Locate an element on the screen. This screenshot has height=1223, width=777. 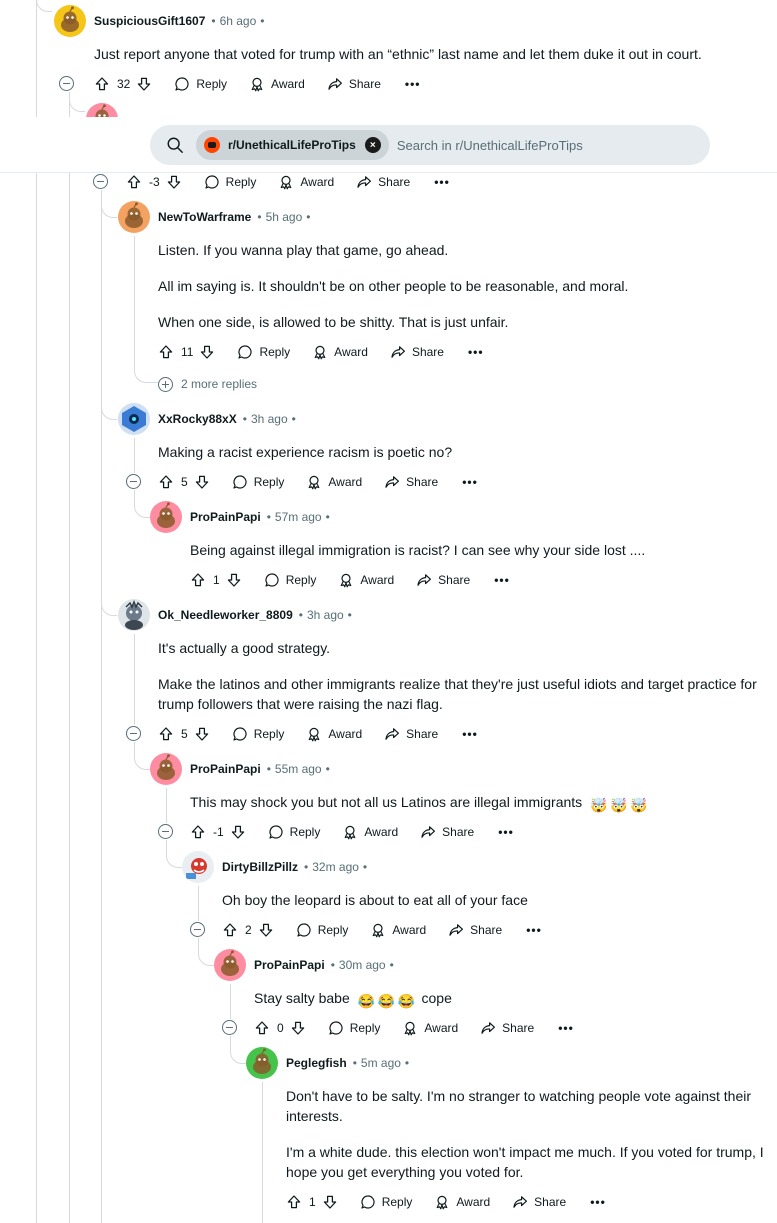
subreddit-chip: r/UnethicalLifeProTips × is located at coordinates (292, 145).